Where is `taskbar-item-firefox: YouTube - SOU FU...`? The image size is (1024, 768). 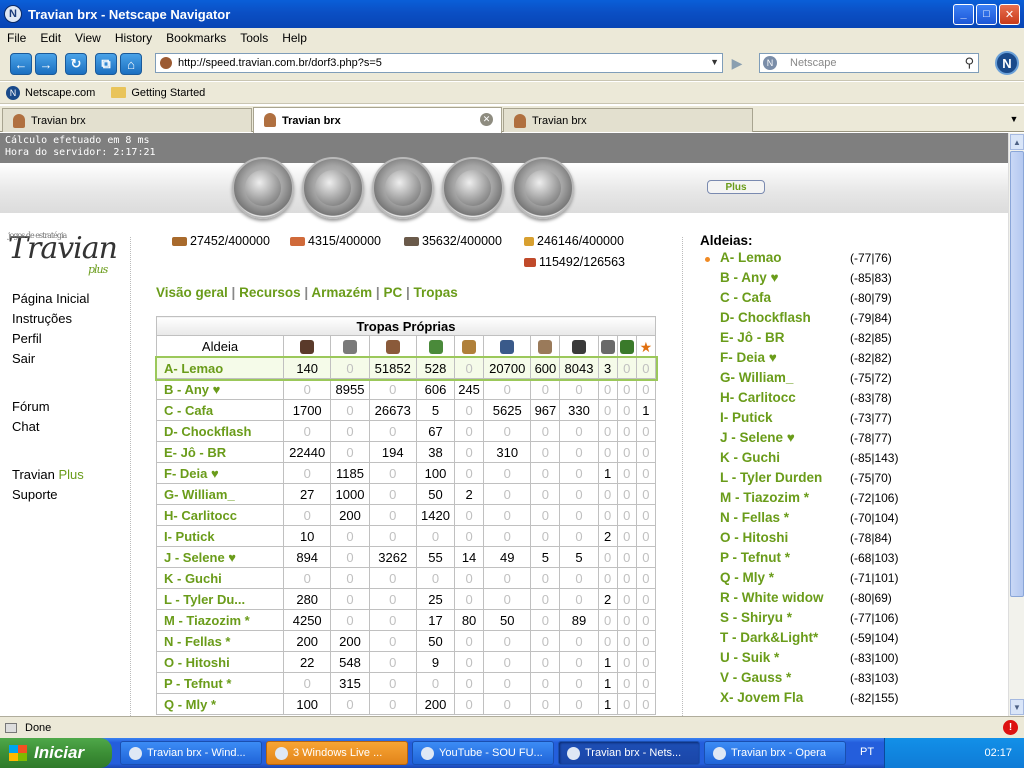
taskbar-item-firefox: YouTube - SOU FU... is located at coordinates (483, 753).